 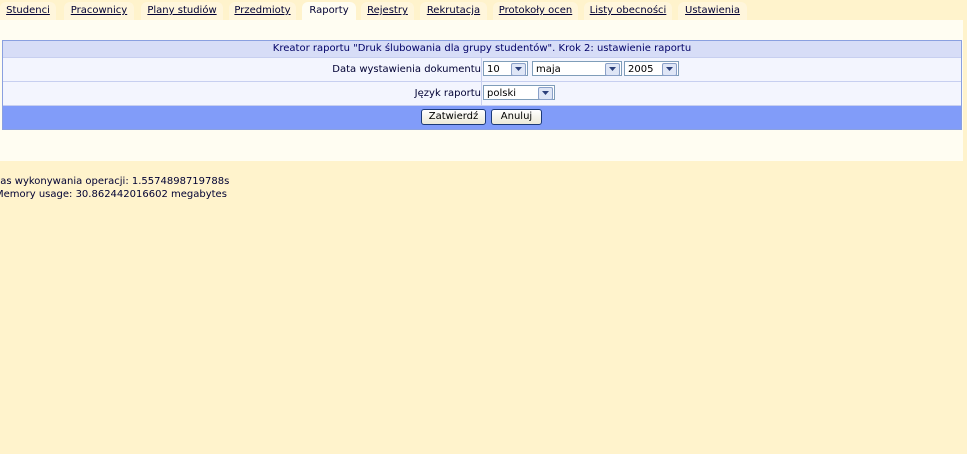 I want to click on year-select: 2005, so click(x=651, y=68).